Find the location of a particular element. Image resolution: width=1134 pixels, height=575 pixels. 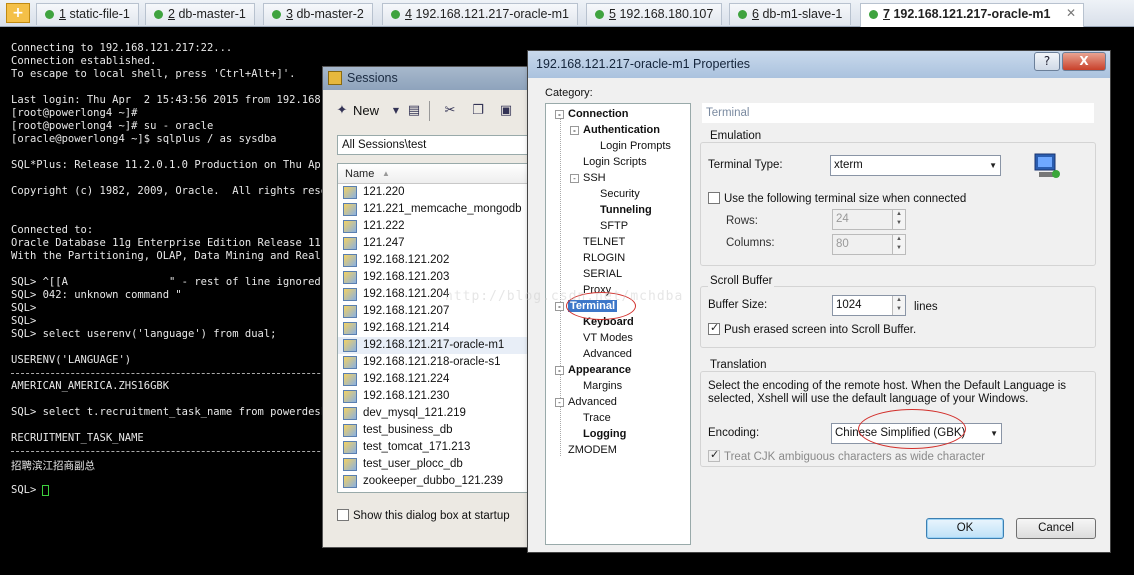

tab-db-master-2: 3 db-master-2 is located at coordinates (318, 14).